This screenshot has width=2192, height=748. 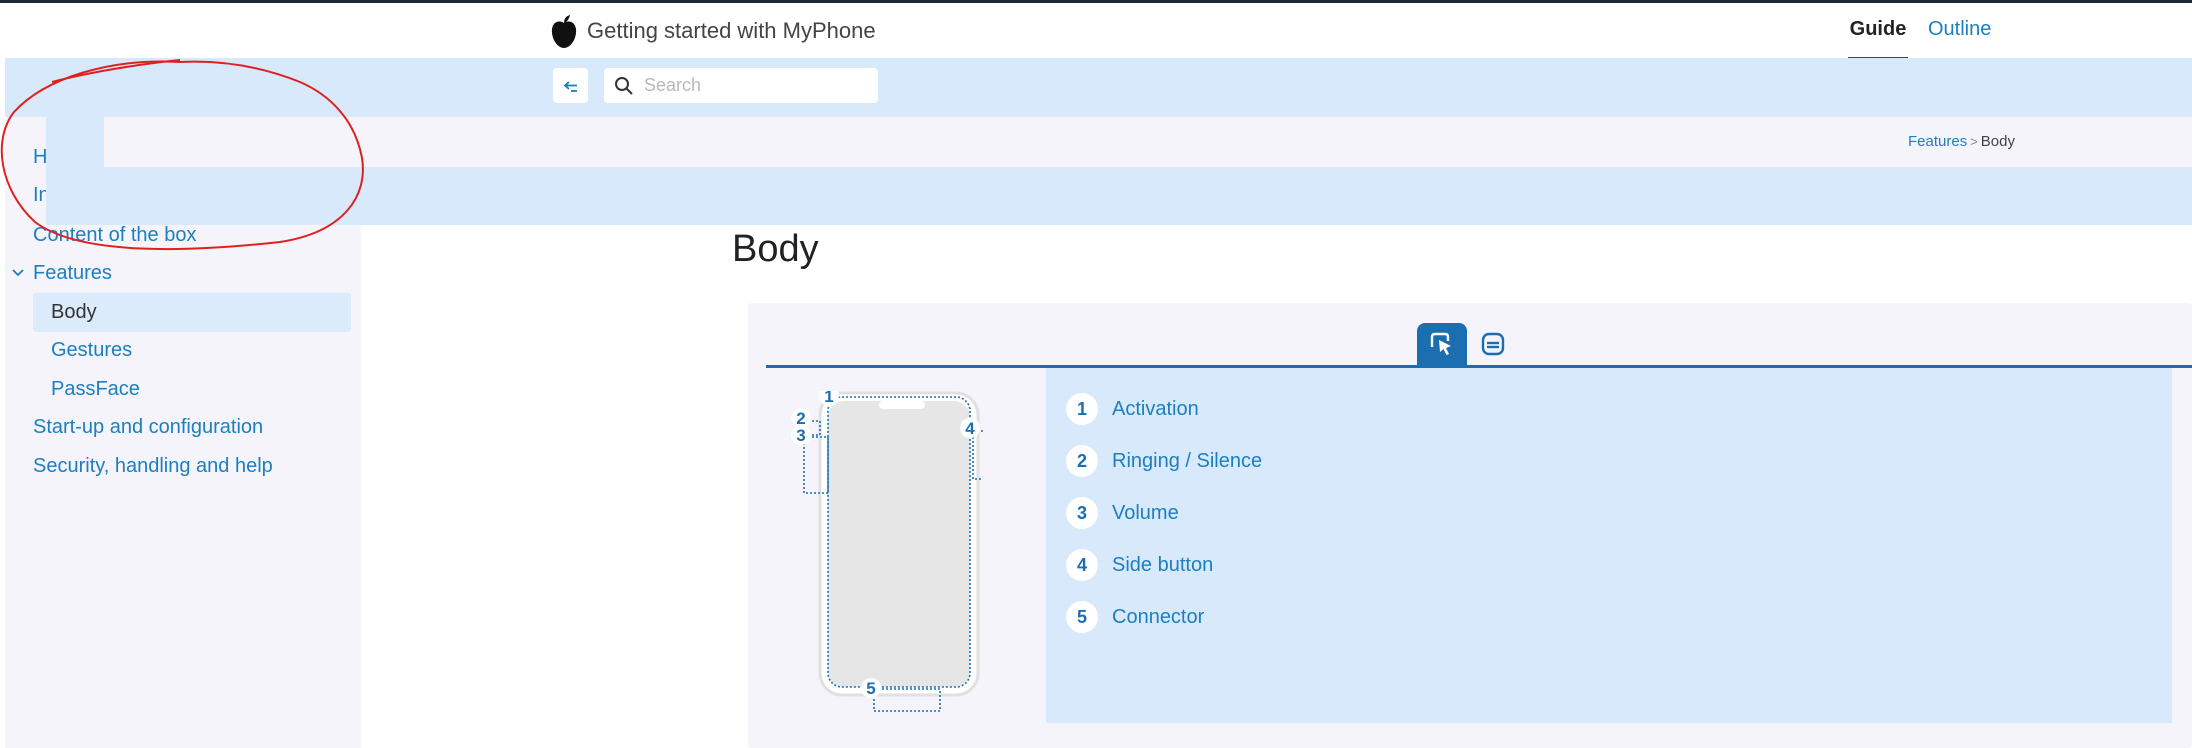 I want to click on app-title: Getting started with MyPhone, so click(x=731, y=30).